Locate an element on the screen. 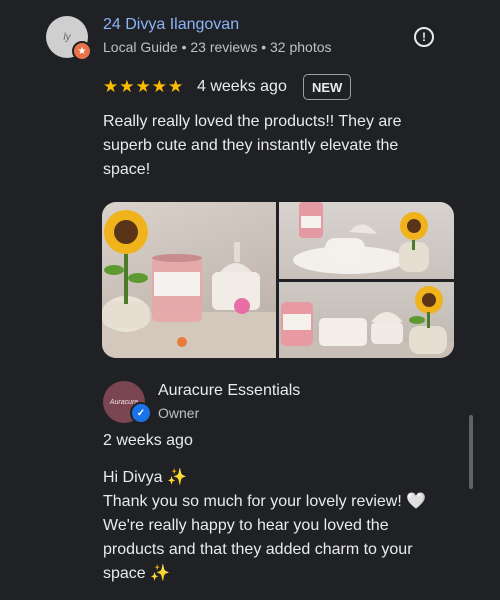 This screenshot has height=600, width=500. reviewer-name: 24 Divya Ilangovan is located at coordinates (171, 25).